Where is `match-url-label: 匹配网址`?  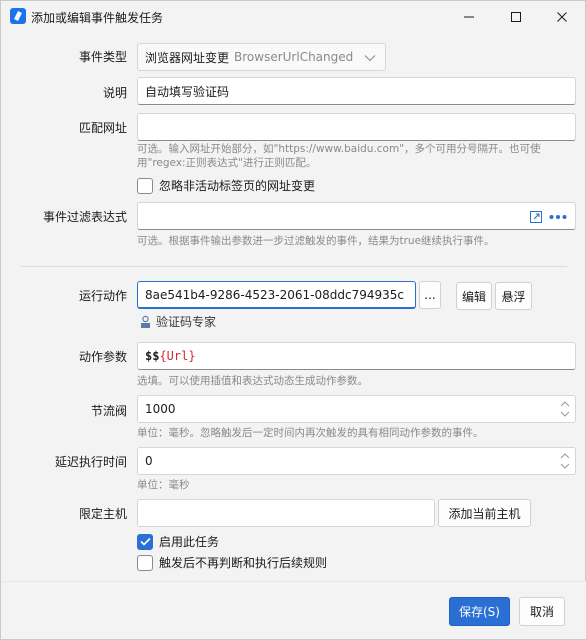
match-url-label: 匹配网址 is located at coordinates (102, 128).